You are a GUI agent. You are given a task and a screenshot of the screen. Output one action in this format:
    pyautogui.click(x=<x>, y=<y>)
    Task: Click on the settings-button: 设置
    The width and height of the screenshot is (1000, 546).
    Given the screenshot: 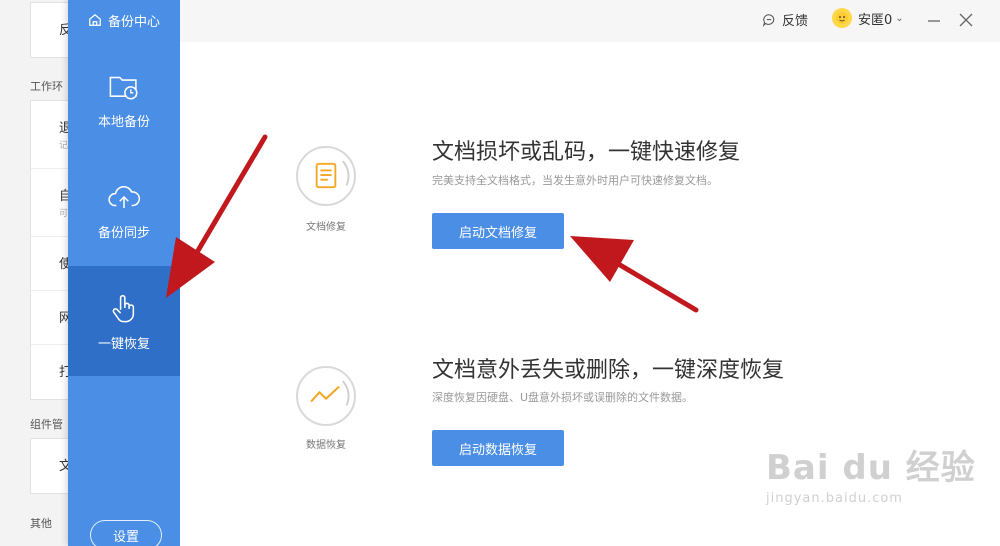 What is the action you would take?
    pyautogui.click(x=126, y=533)
    